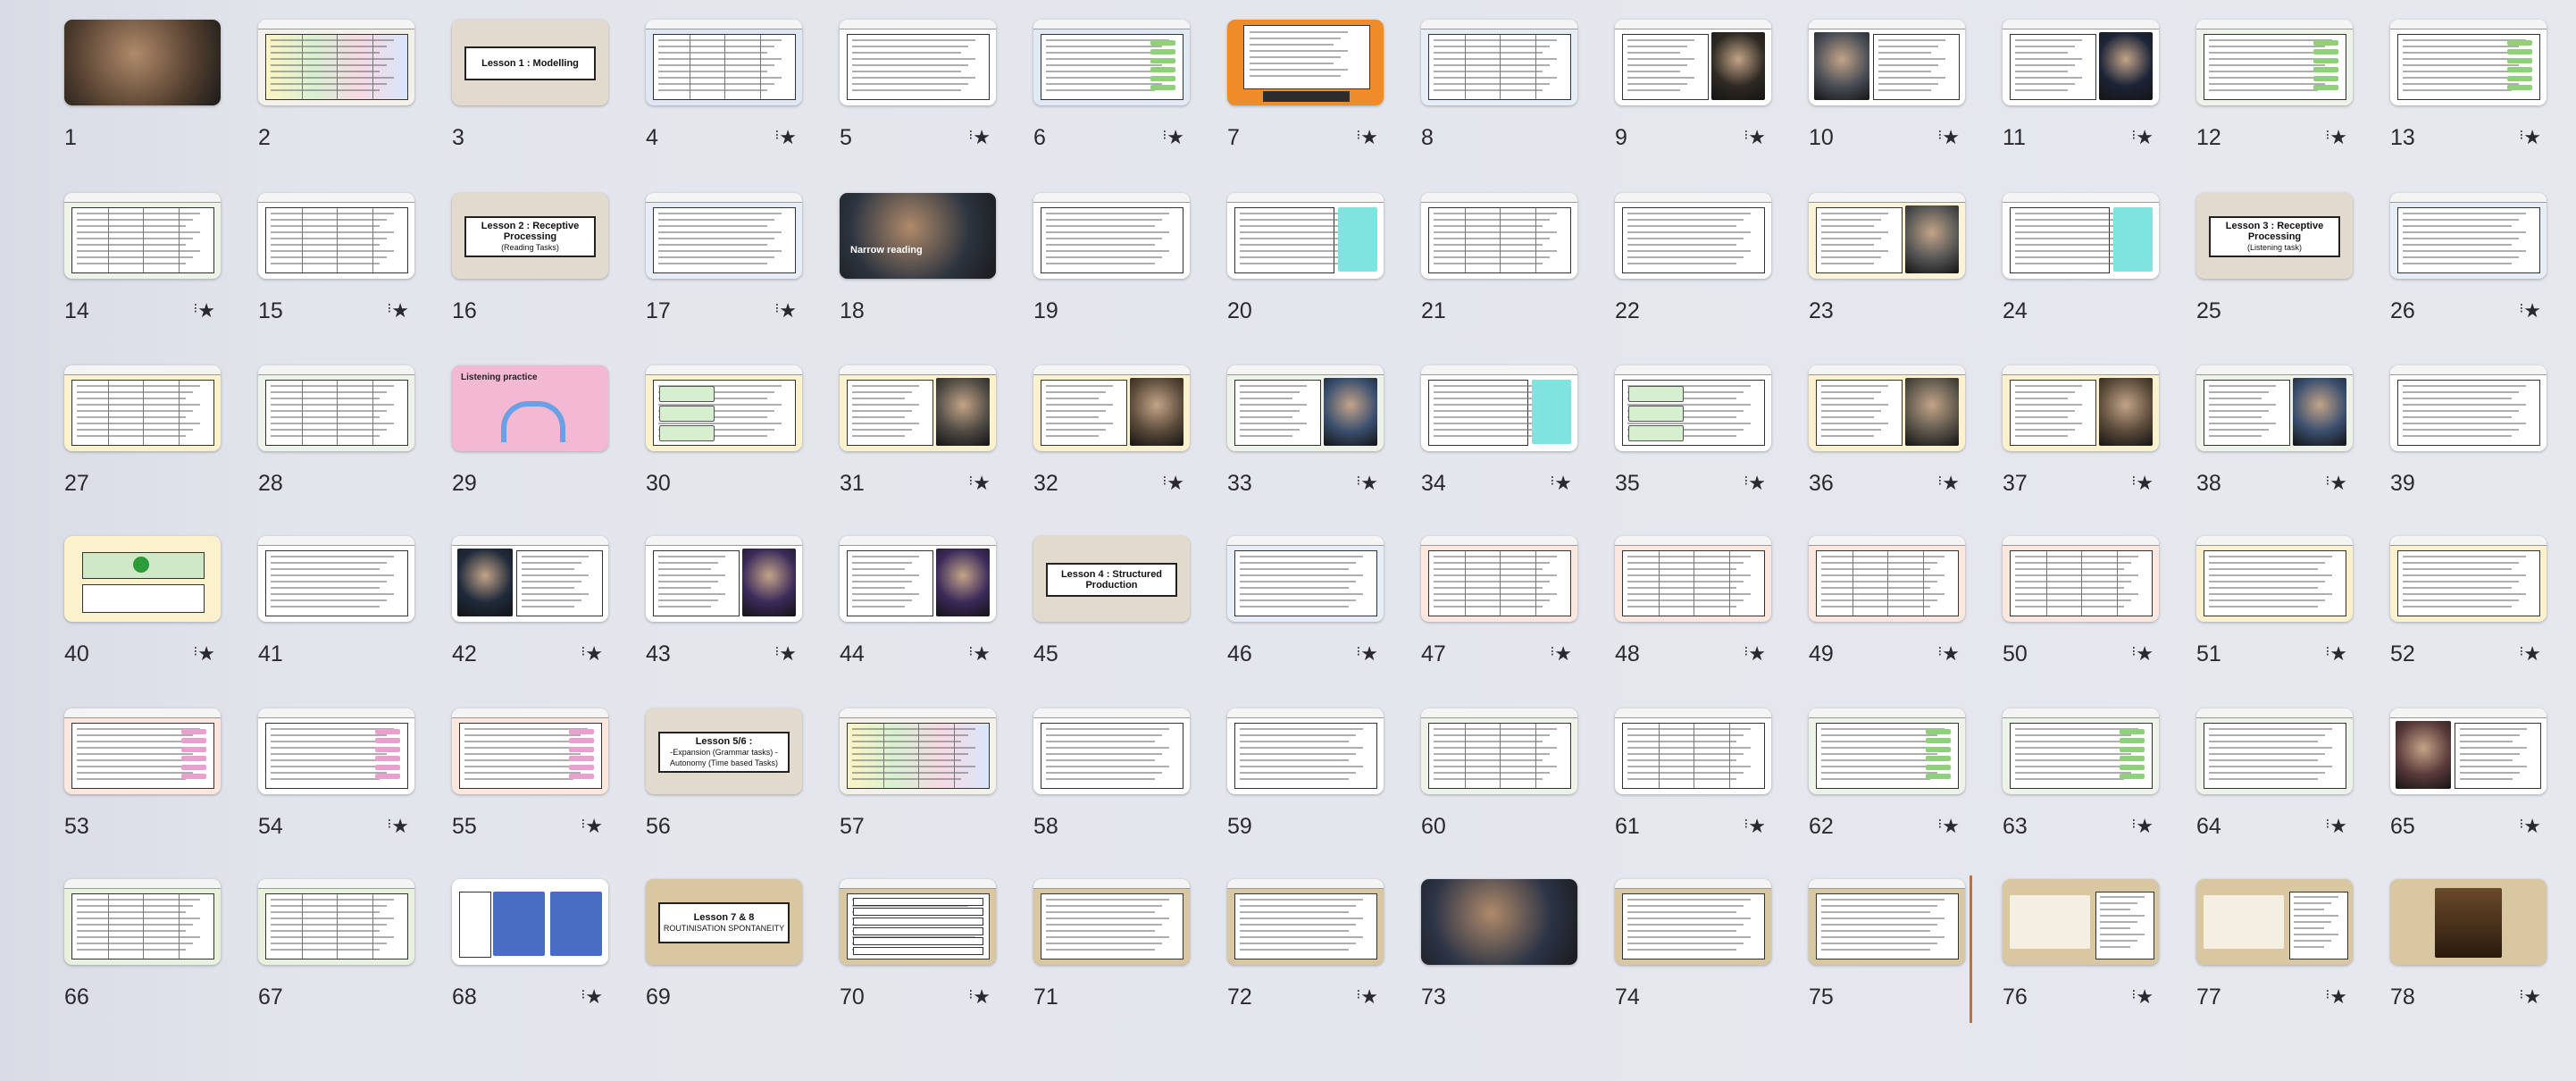 This screenshot has height=1081, width=2576. Describe the element at coordinates (1112, 579) in the screenshot. I see `slide-thumbnail: Lesson 4 : Structured Production` at that location.